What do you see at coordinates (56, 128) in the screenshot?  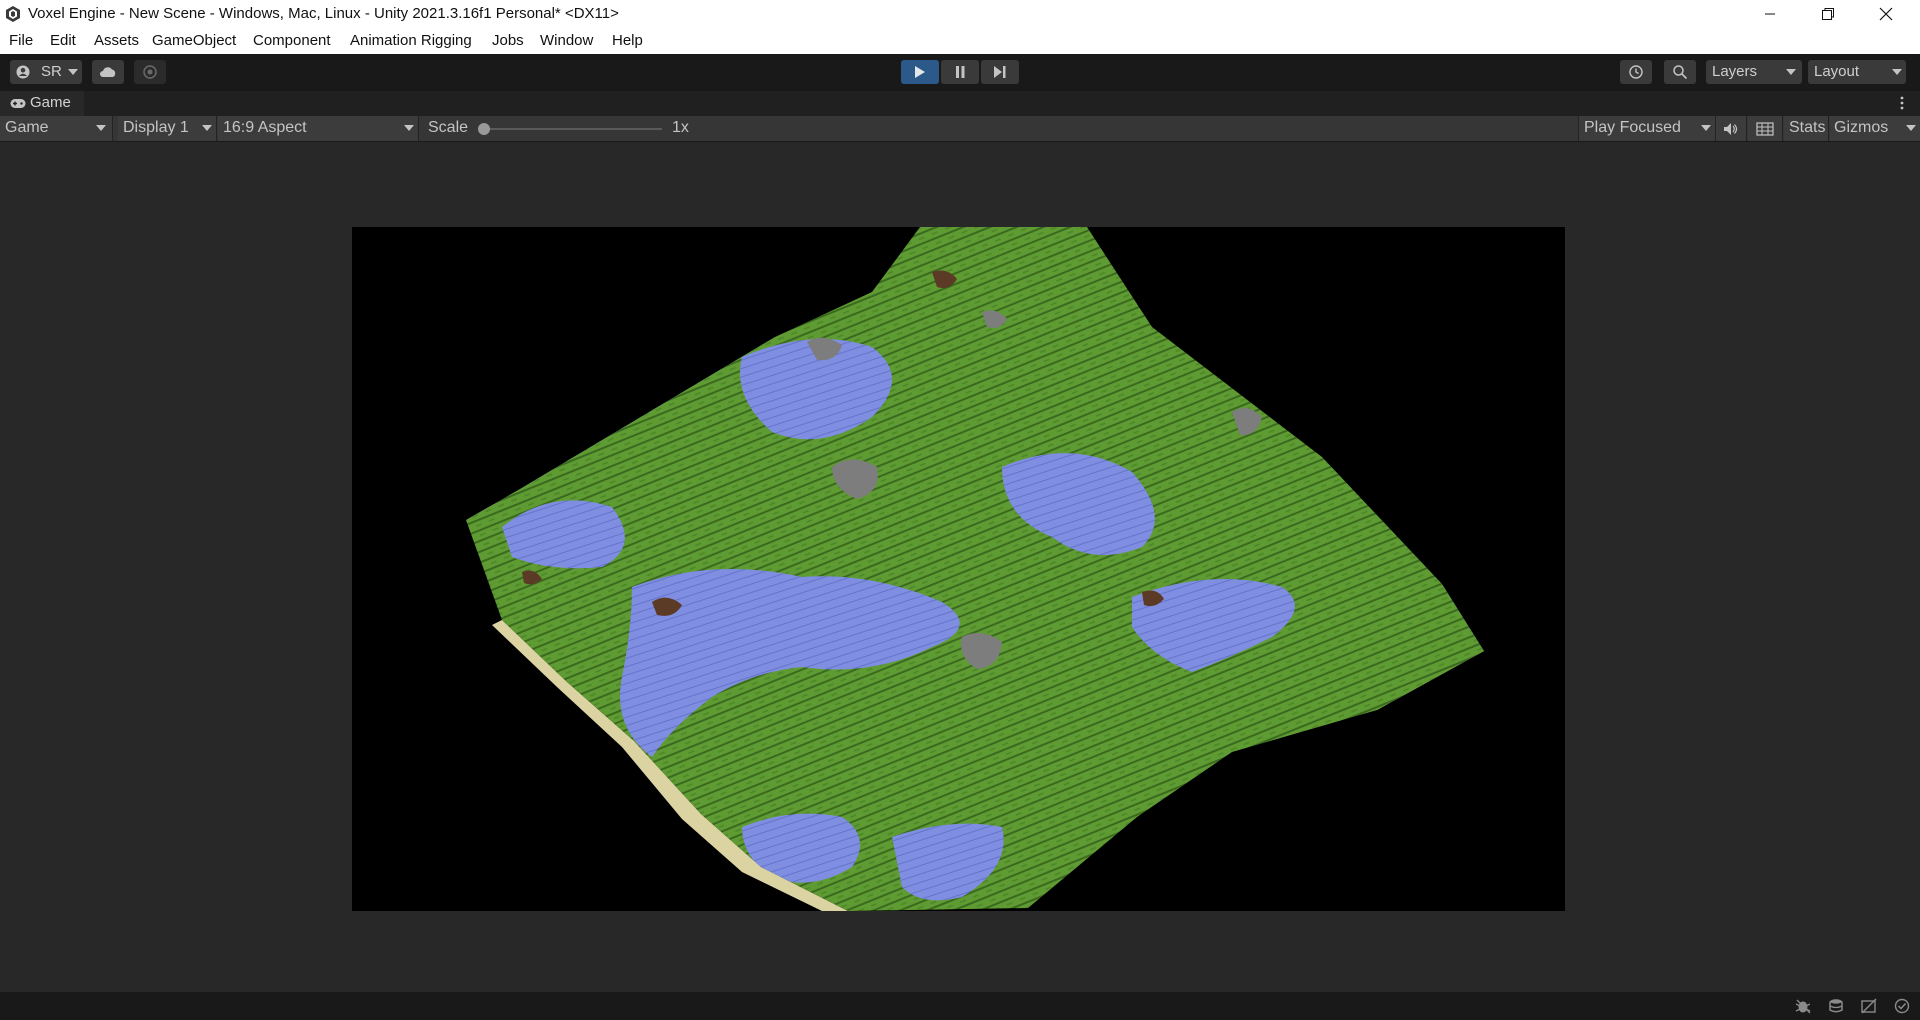 I see `view-mode-dropdown: Game` at bounding box center [56, 128].